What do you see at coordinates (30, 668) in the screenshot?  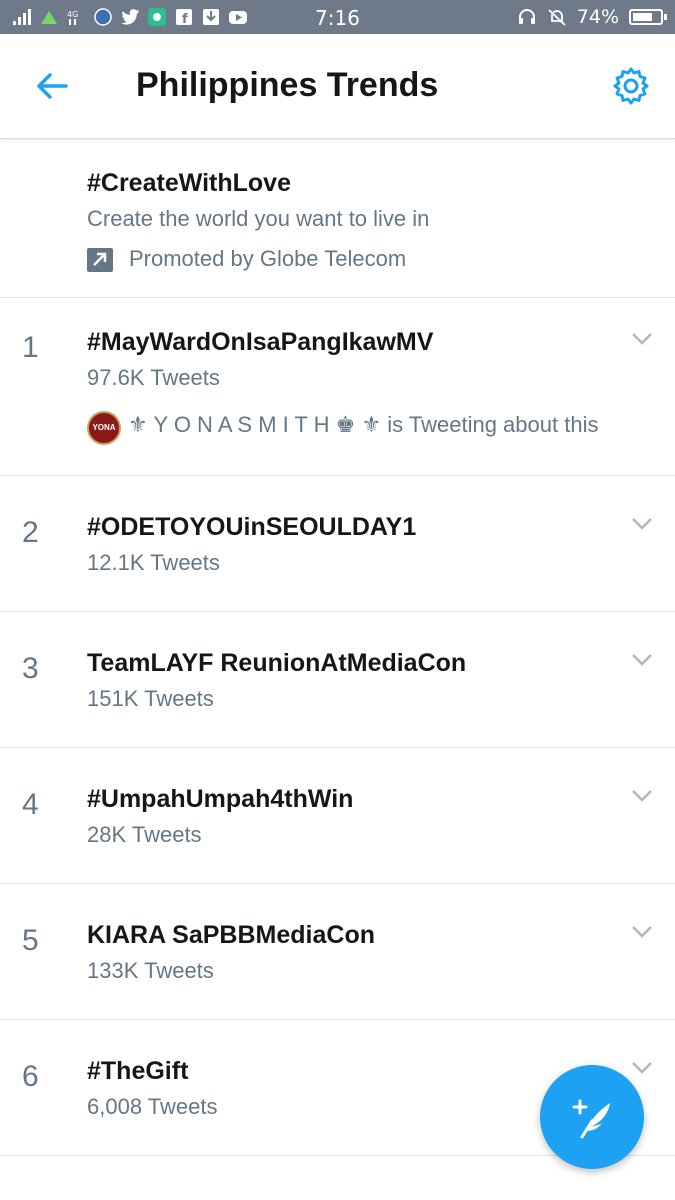 I see `trend-rank: 3` at bounding box center [30, 668].